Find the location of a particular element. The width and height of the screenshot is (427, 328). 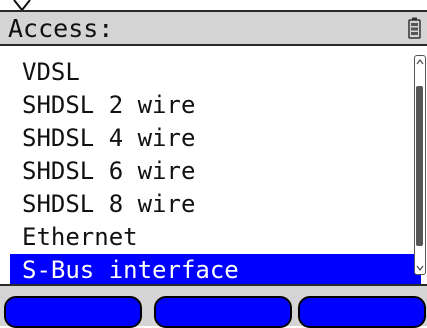

scroll-down-arrow-icon is located at coordinates (420, 268).